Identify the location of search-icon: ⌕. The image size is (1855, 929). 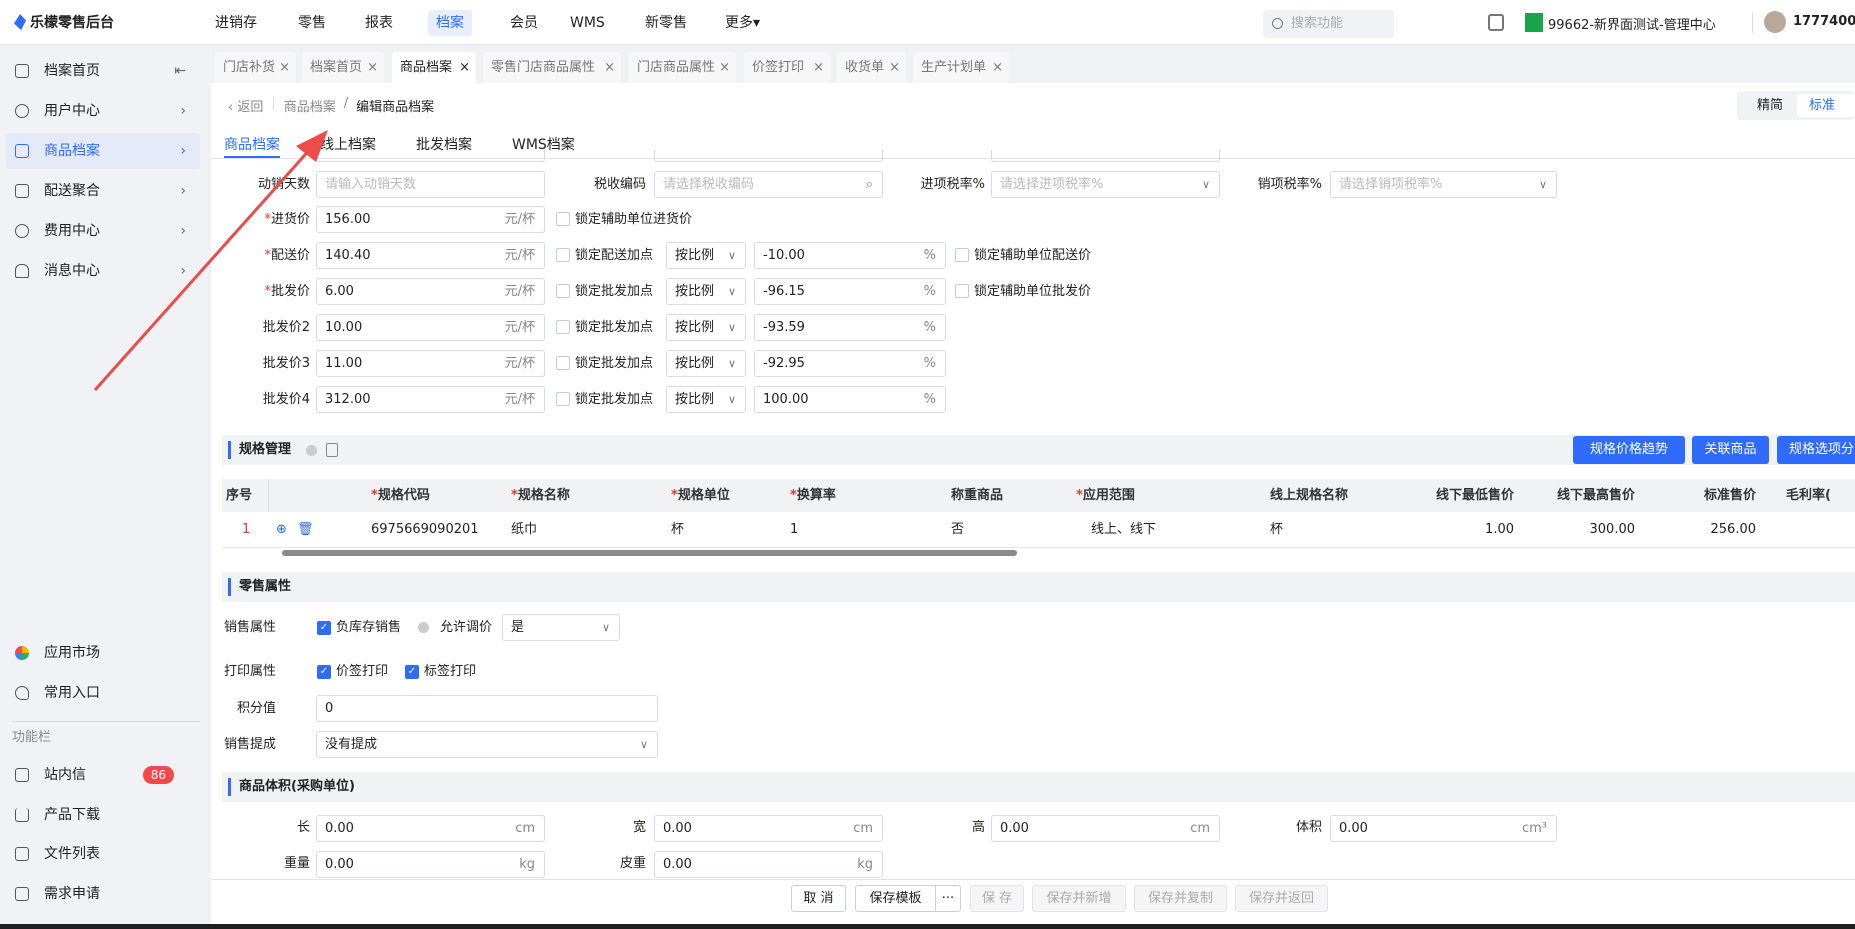
(869, 184).